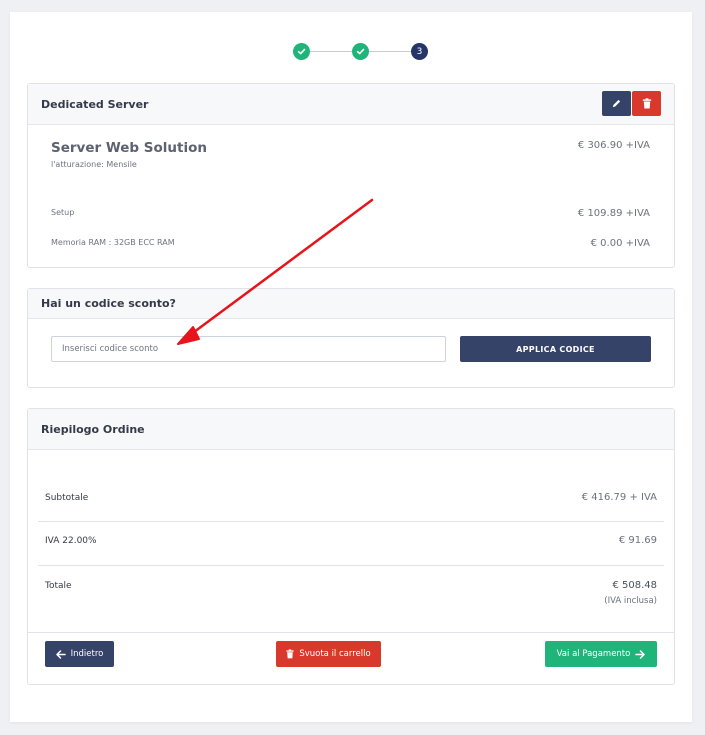 Image resolution: width=705 pixels, height=735 pixels. I want to click on step-2-completed, so click(360, 51).